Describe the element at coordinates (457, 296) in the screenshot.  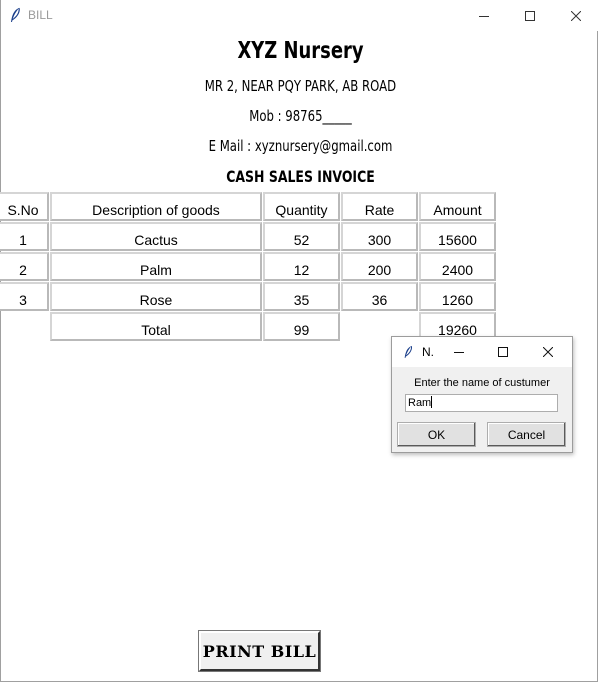
I see `row3-amount: 1260` at that location.